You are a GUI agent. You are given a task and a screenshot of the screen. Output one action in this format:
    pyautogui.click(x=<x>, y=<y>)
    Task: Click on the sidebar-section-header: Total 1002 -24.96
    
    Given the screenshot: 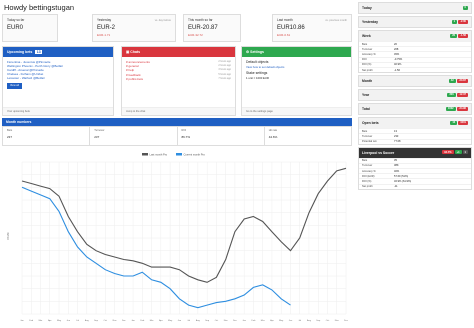 What is the action you would take?
    pyautogui.click(x=415, y=109)
    